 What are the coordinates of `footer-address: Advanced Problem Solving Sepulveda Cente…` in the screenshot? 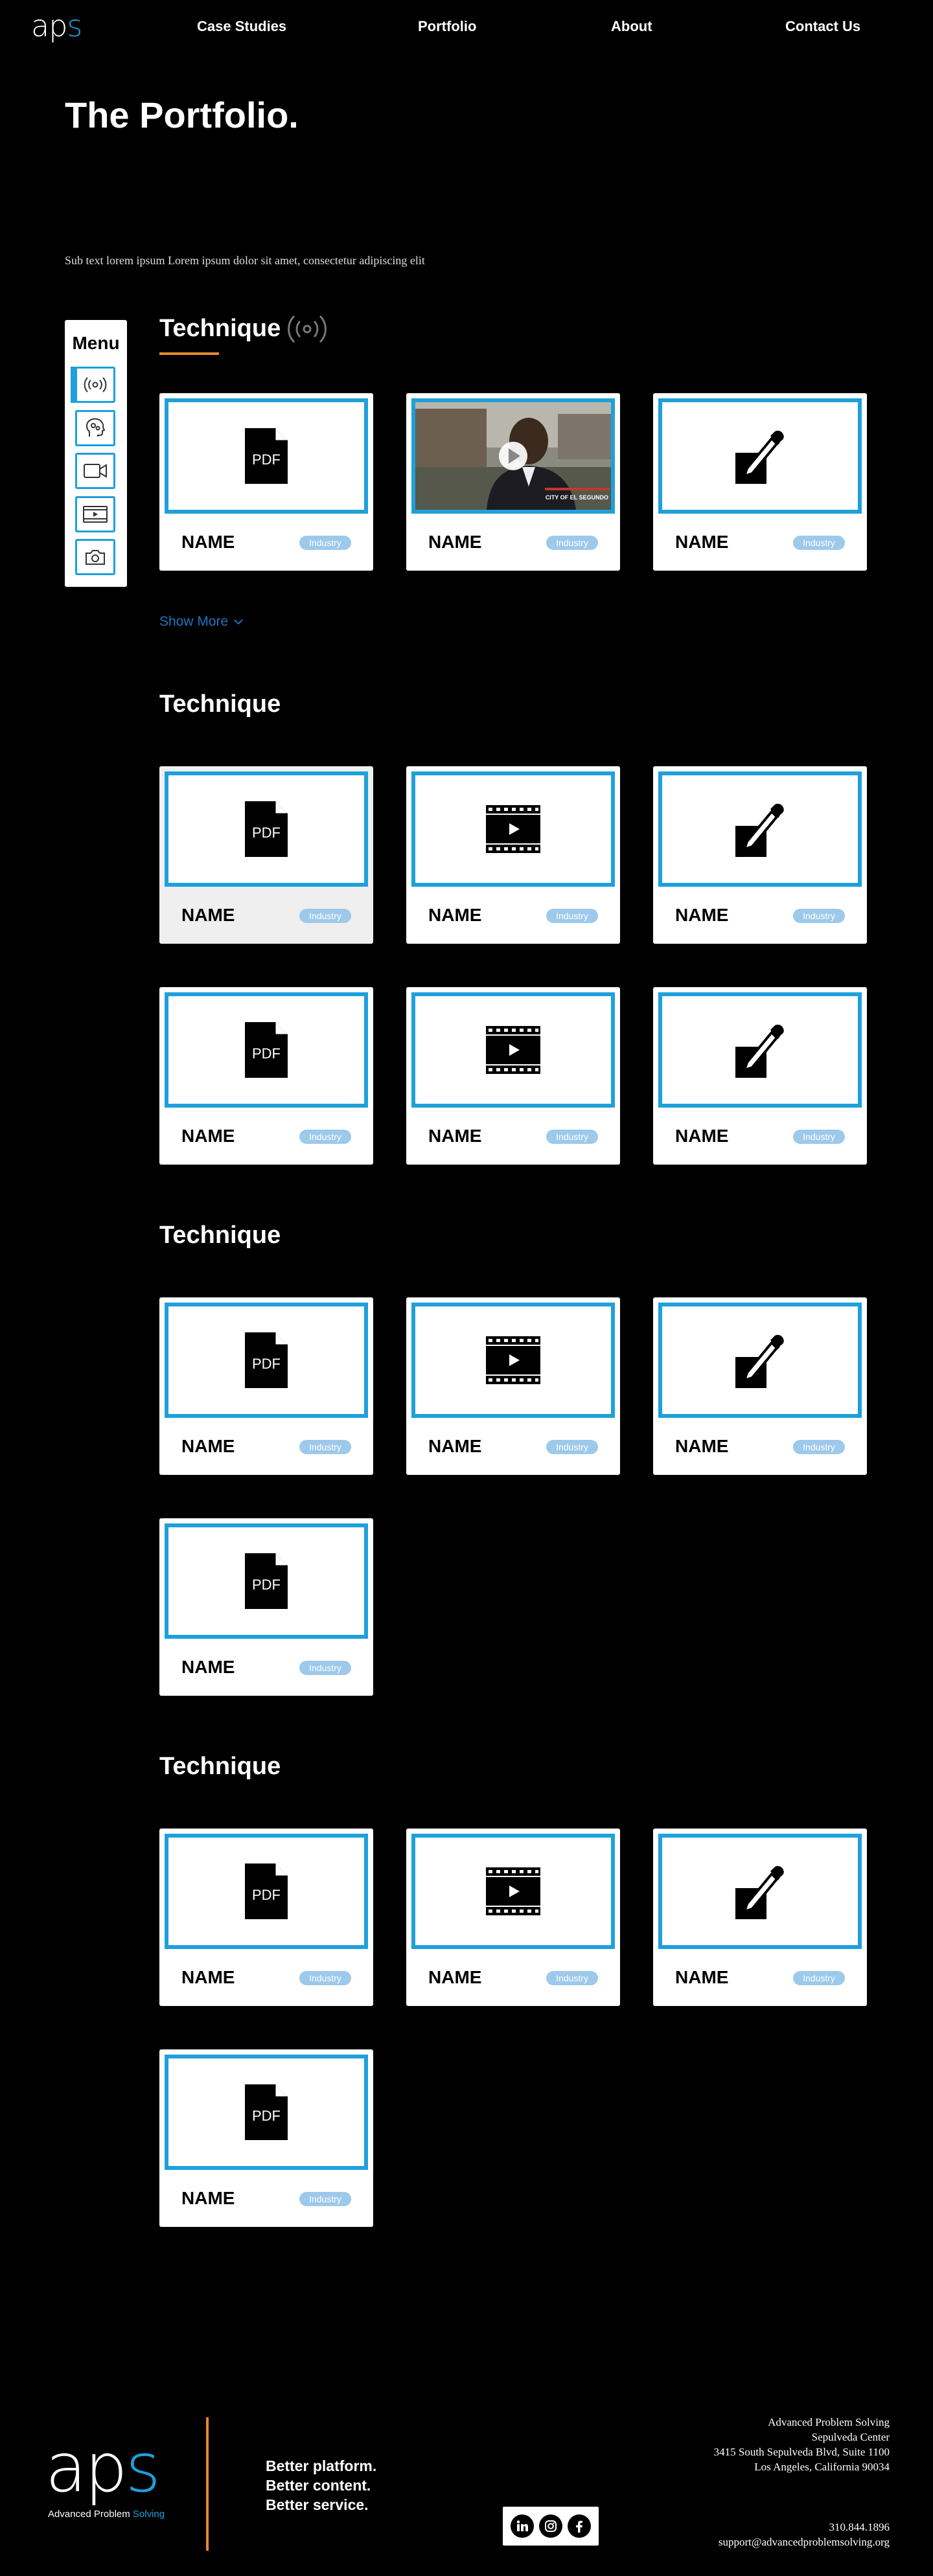 It's located at (802, 2445).